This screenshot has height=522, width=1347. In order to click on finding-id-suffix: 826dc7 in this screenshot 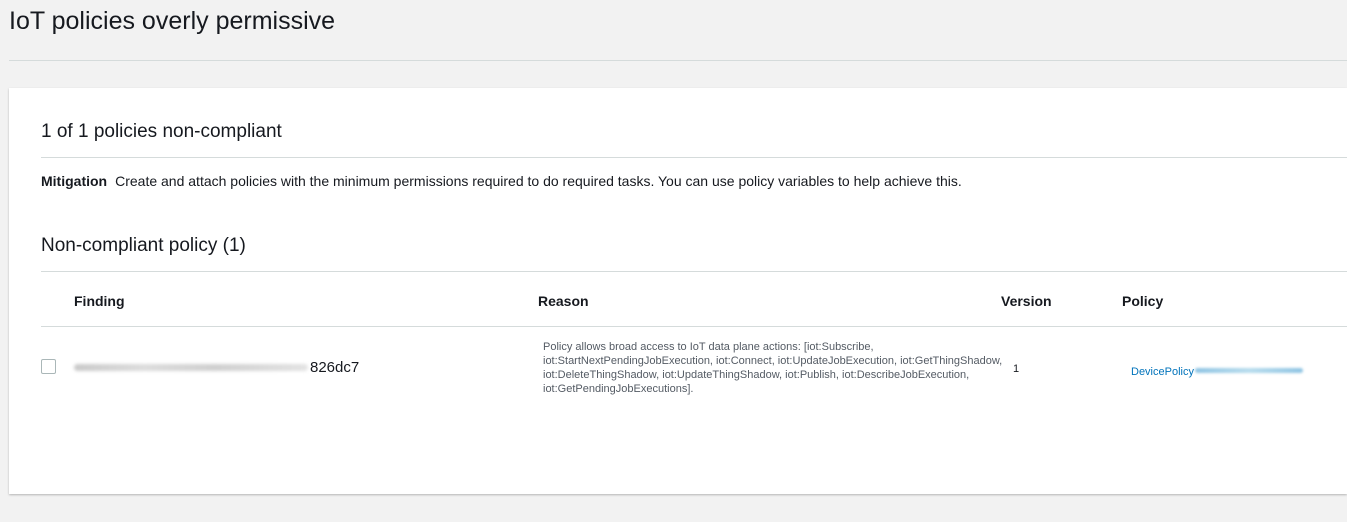, I will do `click(335, 367)`.